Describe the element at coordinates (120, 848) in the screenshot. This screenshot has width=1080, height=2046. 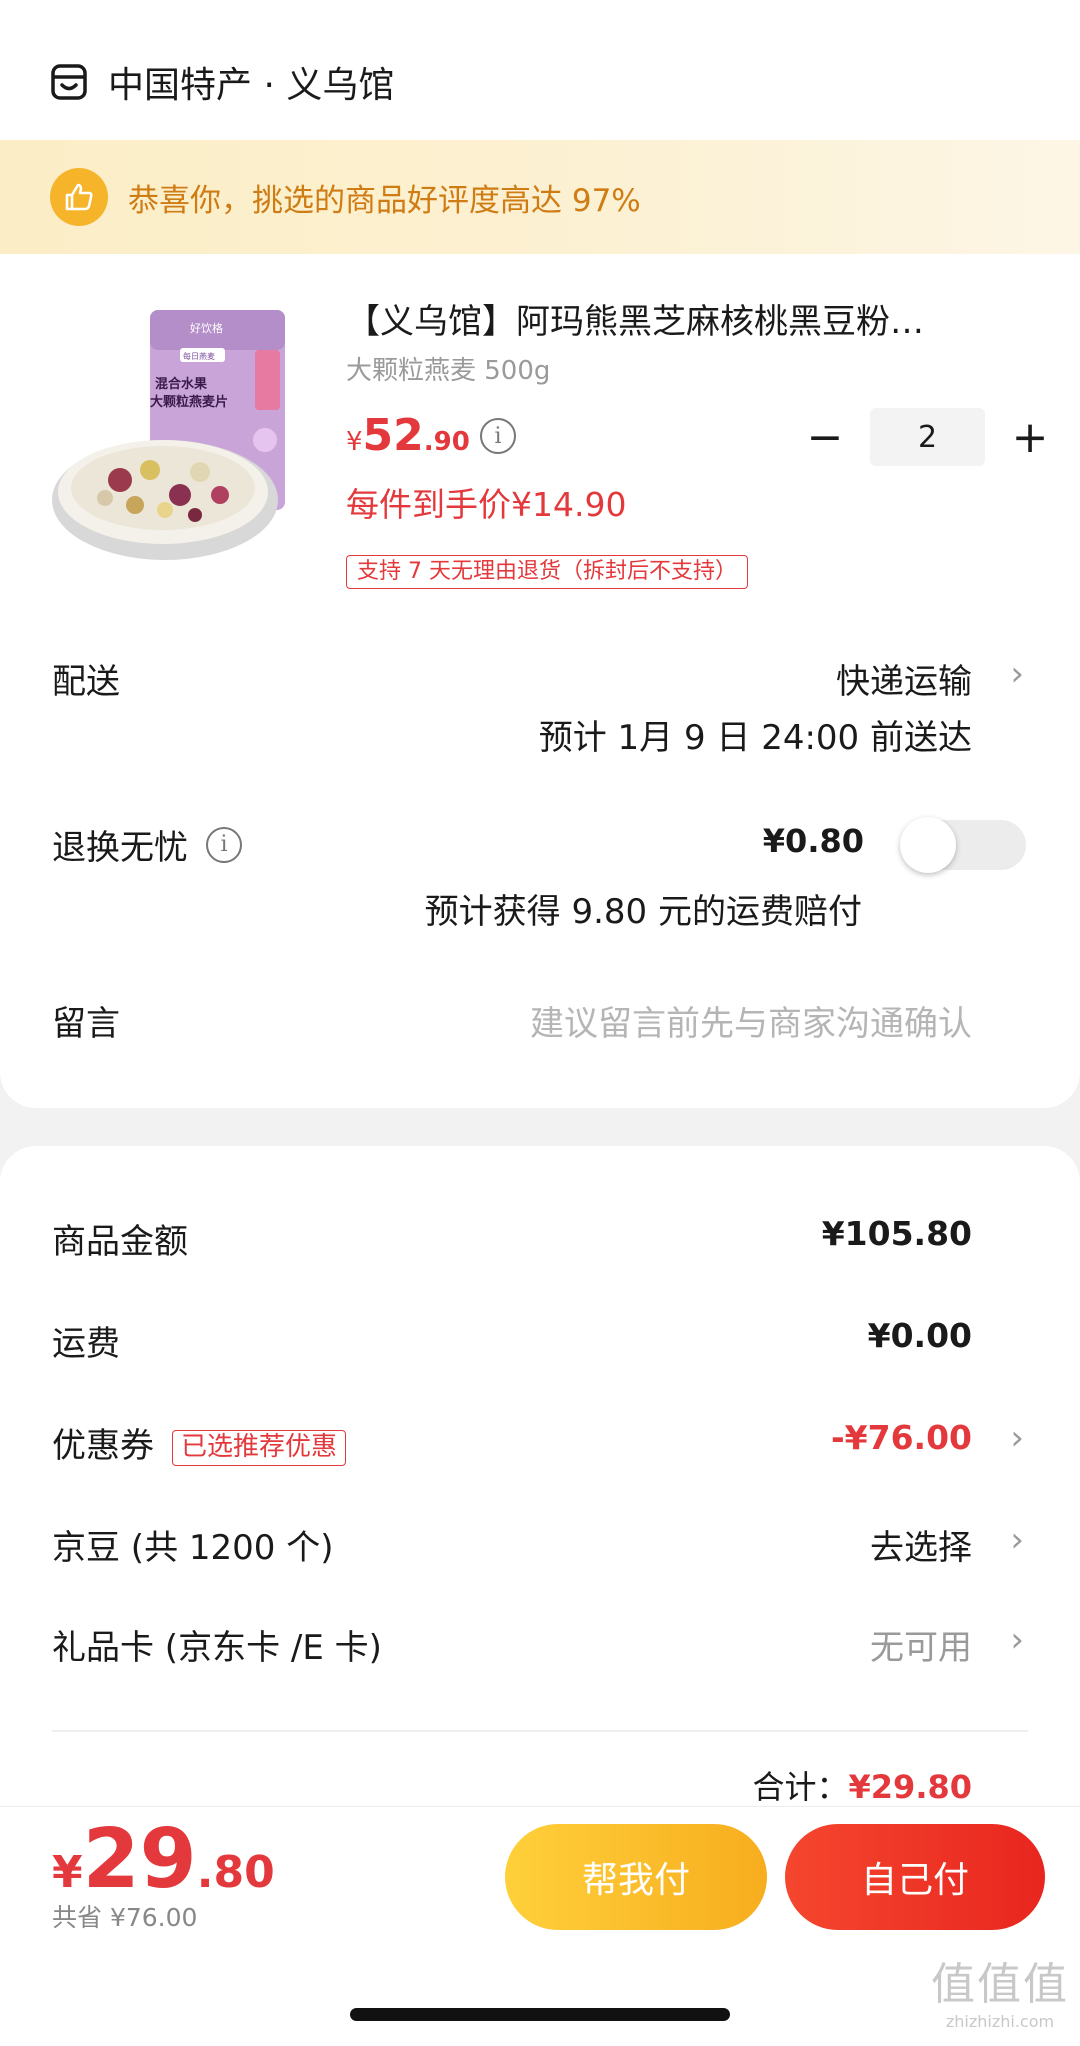
I see `return-insurance-label: 退换无忧` at that location.